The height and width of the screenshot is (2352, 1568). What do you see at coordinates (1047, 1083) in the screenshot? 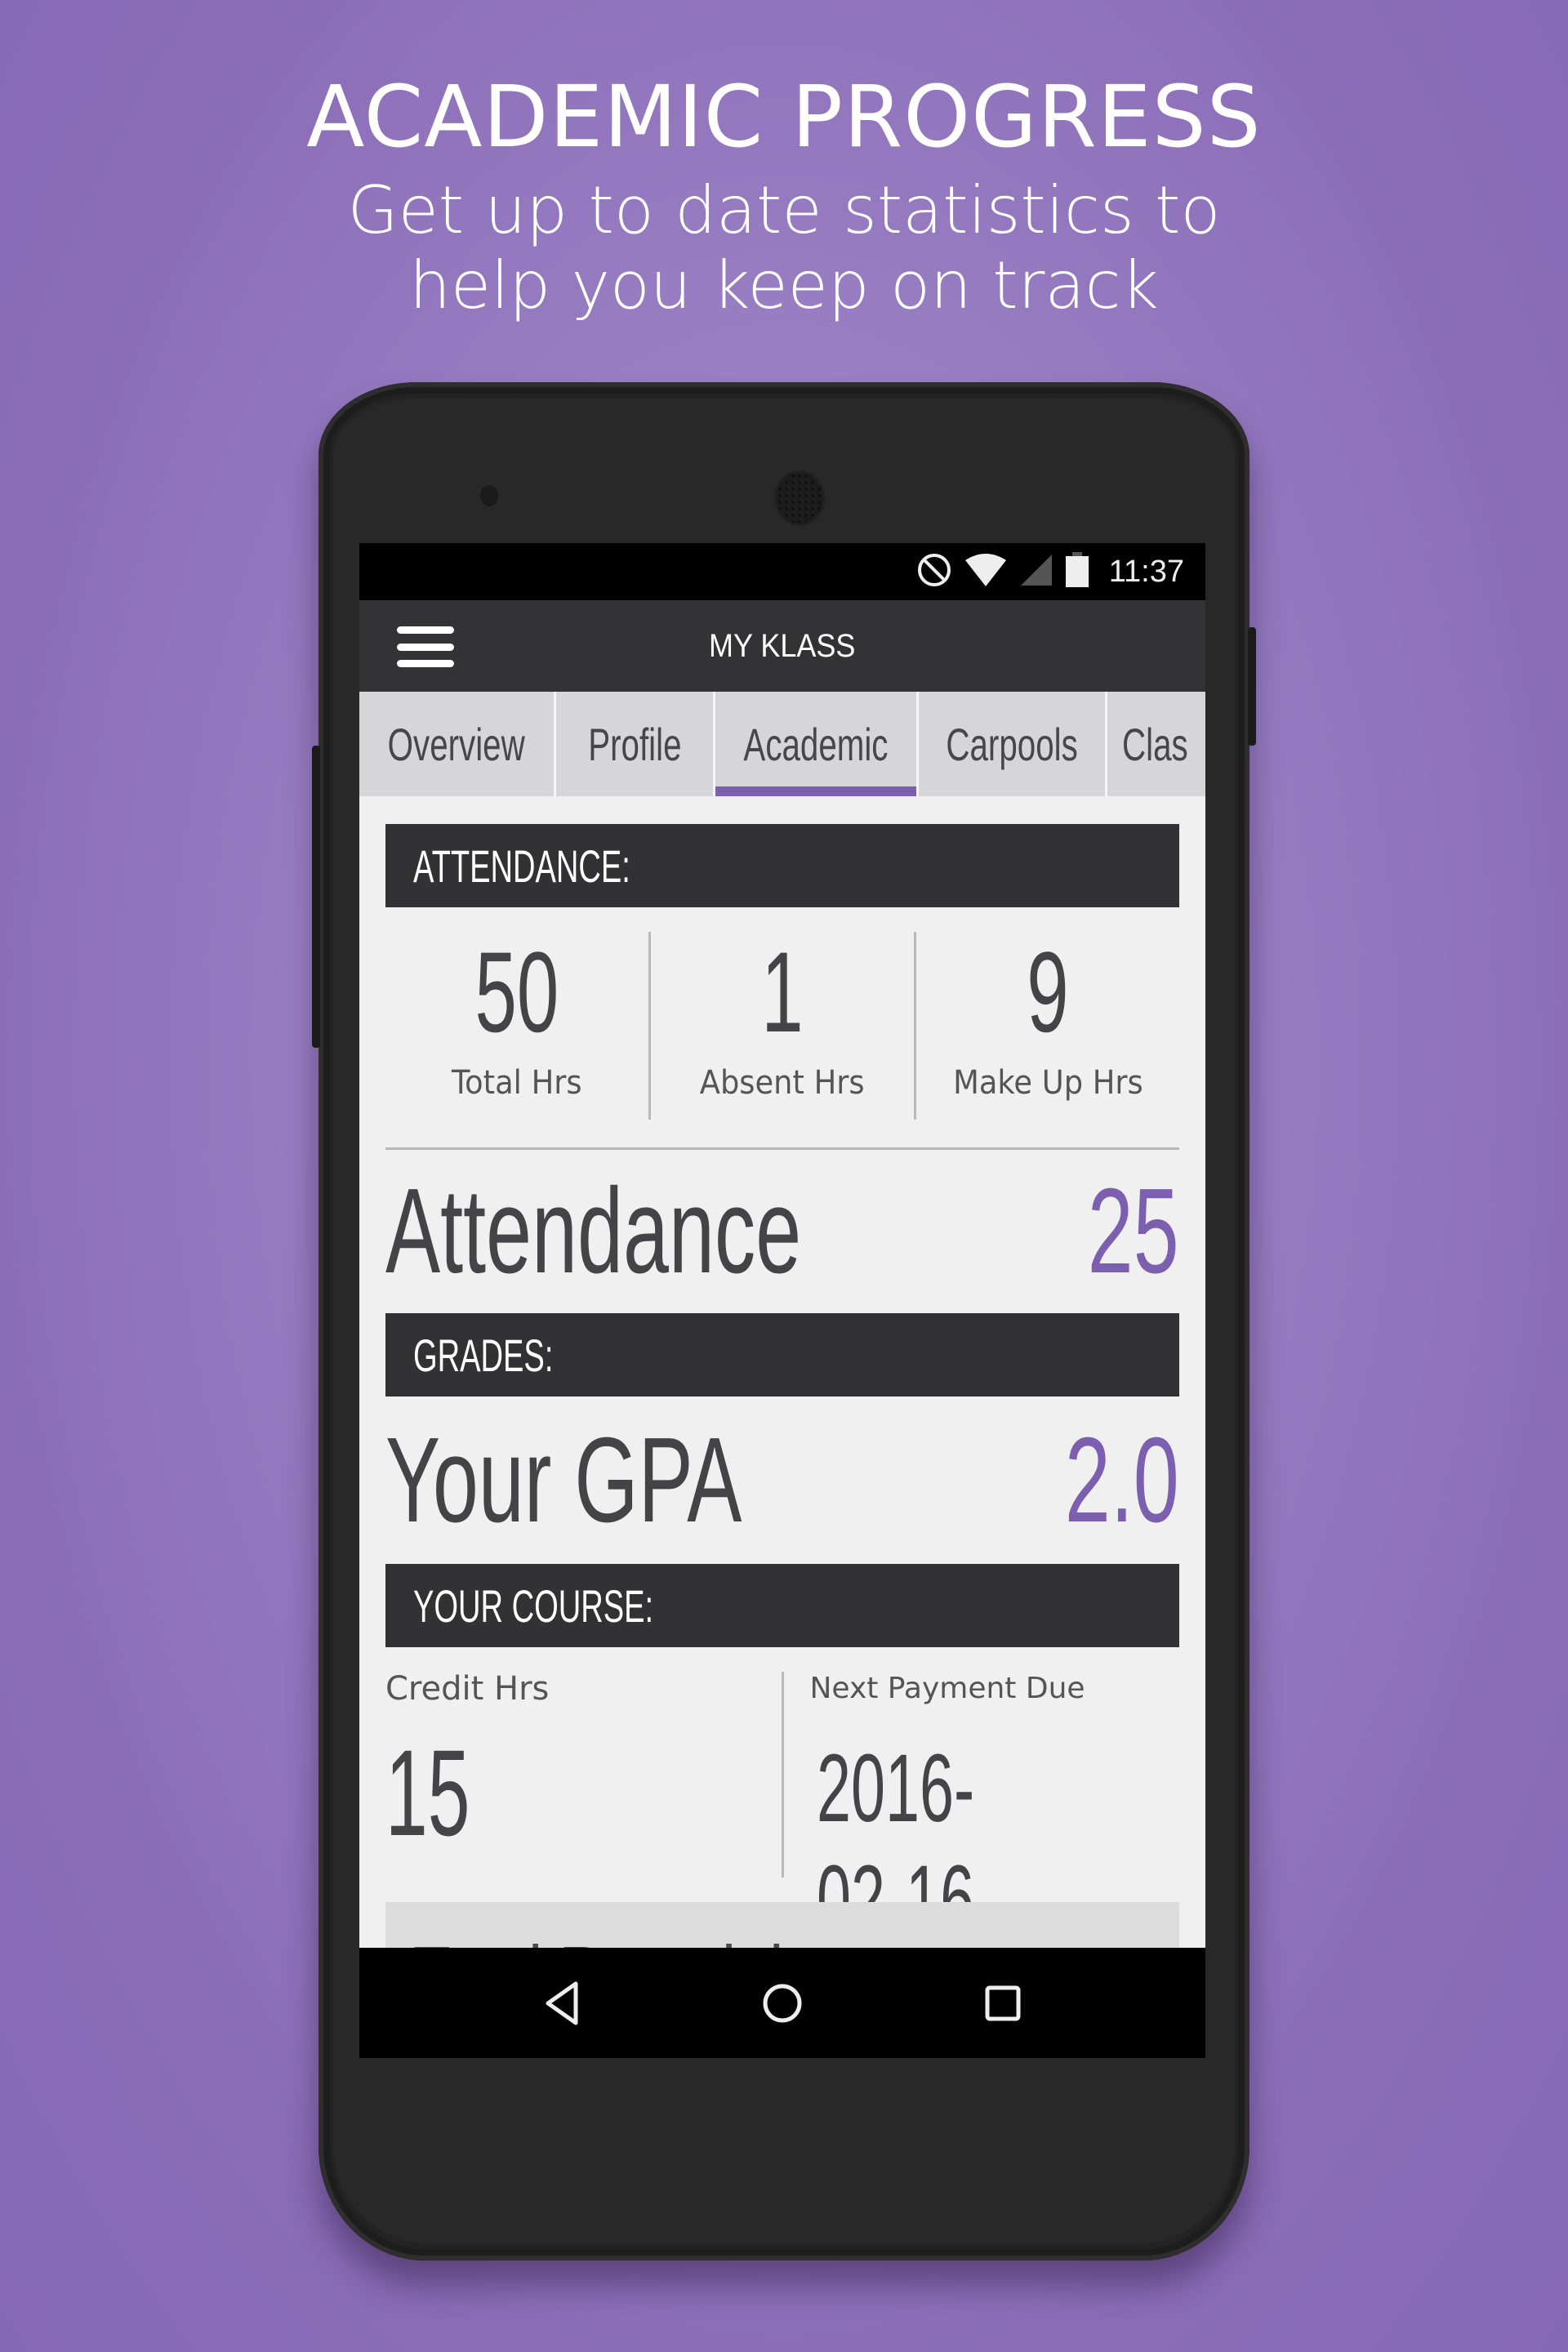
I see `stat-label: Make Up Hrs` at bounding box center [1047, 1083].